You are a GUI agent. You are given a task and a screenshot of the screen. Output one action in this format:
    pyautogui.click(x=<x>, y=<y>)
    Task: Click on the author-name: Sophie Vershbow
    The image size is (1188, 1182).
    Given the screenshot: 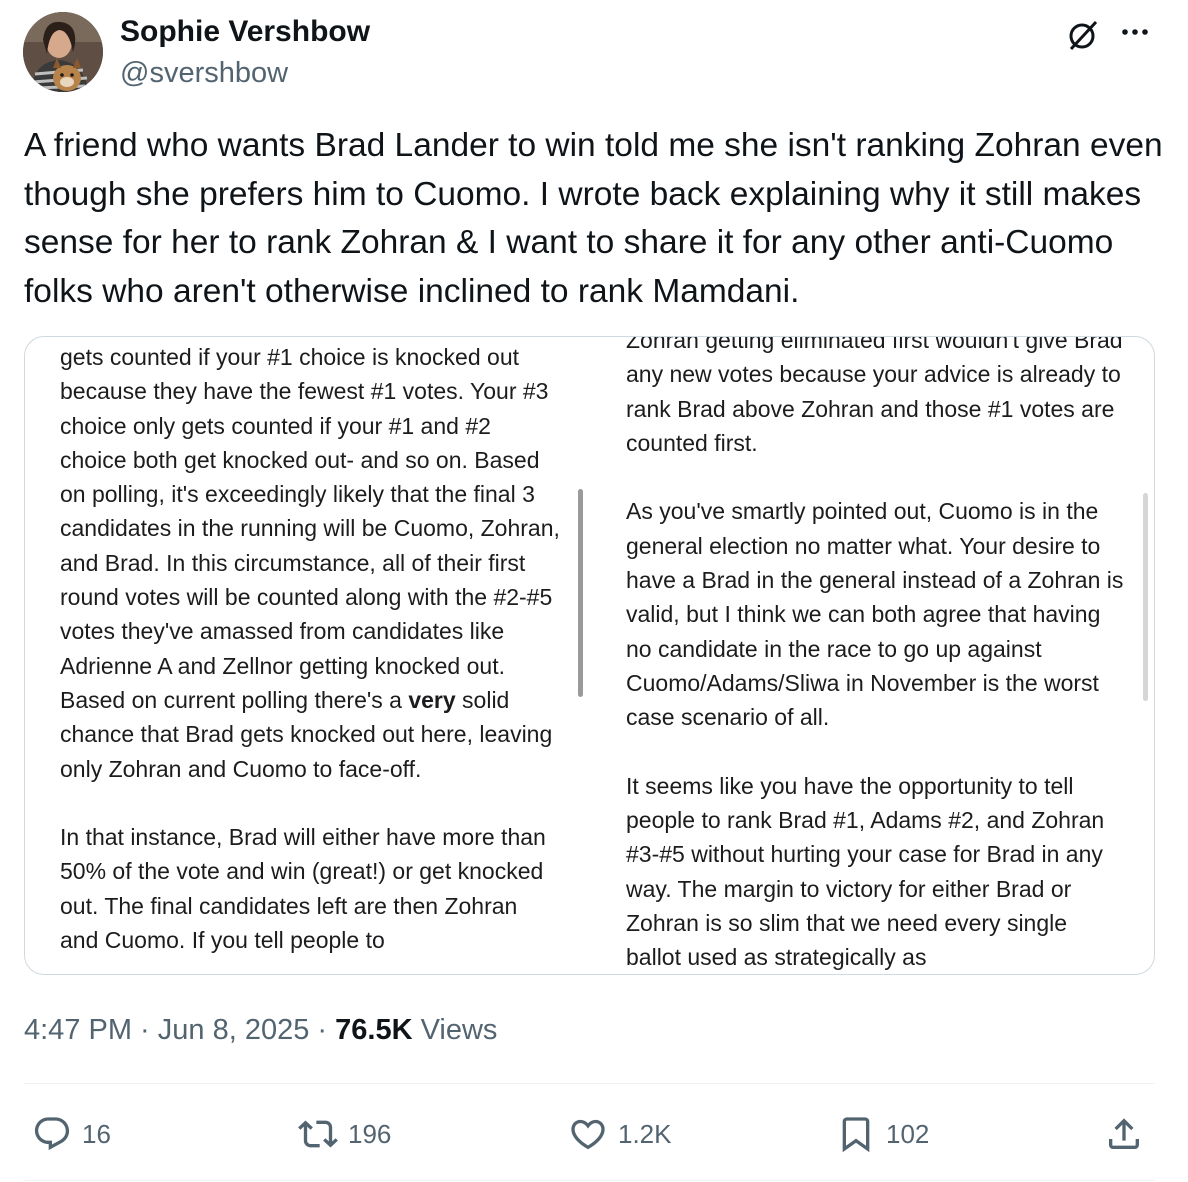 What is the action you would take?
    pyautogui.click(x=245, y=32)
    